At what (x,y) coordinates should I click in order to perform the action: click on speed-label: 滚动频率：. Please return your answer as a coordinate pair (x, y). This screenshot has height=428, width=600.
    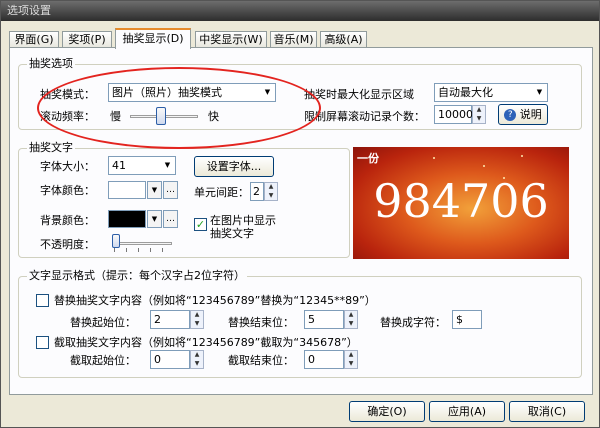
    Looking at the image, I should click on (67, 116).